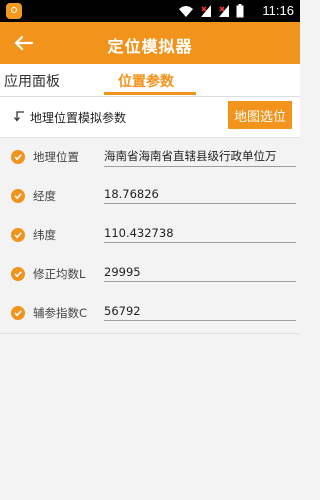 This screenshot has width=320, height=500. I want to click on corner-arrow-icon, so click(19, 116).